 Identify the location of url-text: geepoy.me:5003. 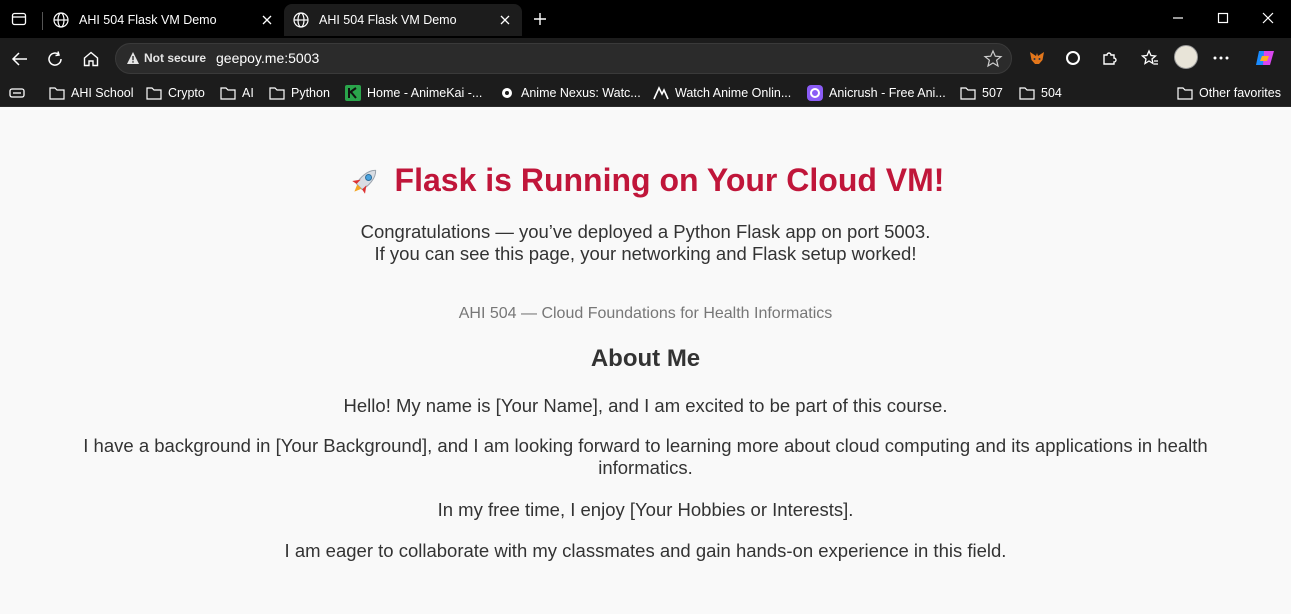
(267, 58).